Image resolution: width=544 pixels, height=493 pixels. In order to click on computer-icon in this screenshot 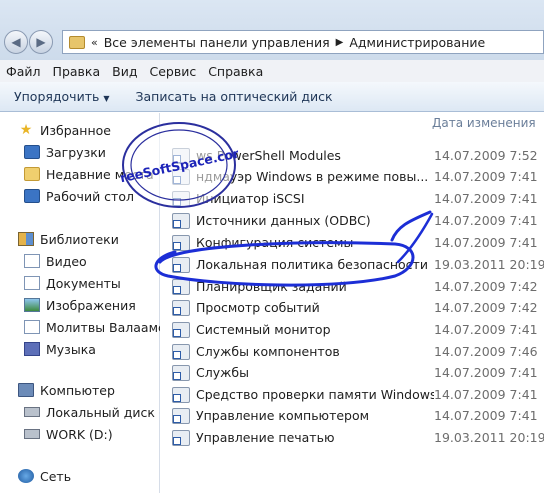, I will do `click(26, 390)`.